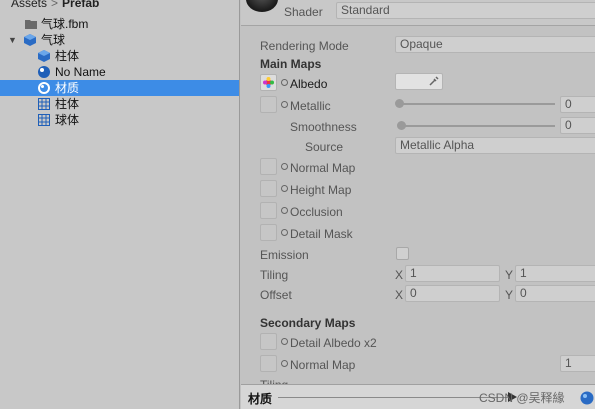 Image resolution: width=595 pixels, height=409 pixels. Describe the element at coordinates (268, 232) in the screenshot. I see `detail-mask-texture-slot` at that location.